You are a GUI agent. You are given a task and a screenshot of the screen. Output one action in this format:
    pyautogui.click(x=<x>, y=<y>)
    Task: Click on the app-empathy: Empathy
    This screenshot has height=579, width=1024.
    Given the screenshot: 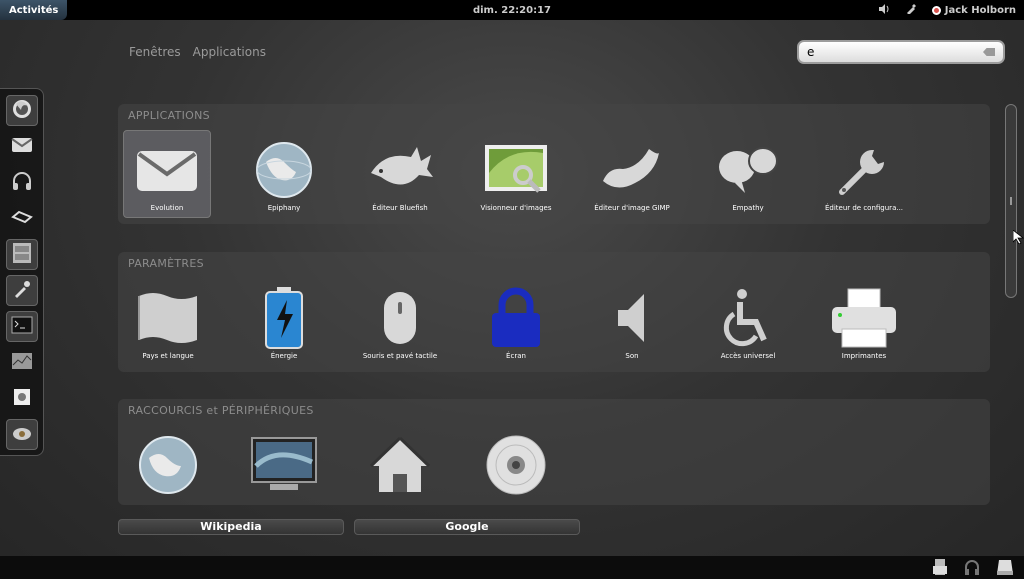 What is the action you would take?
    pyautogui.click(x=748, y=174)
    